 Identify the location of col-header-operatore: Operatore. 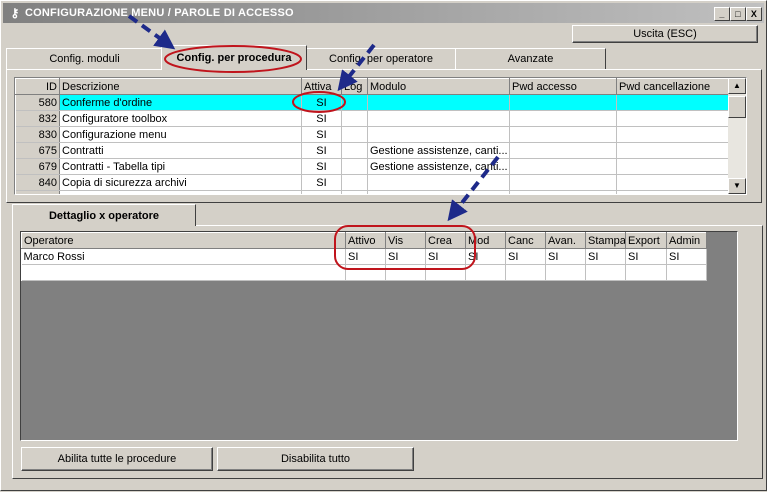
(183, 240).